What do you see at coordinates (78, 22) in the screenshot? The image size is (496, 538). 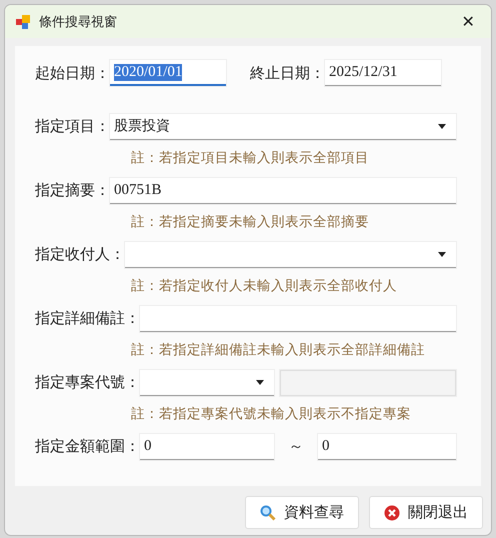 I see `window-title: 條件搜尋視窗` at bounding box center [78, 22].